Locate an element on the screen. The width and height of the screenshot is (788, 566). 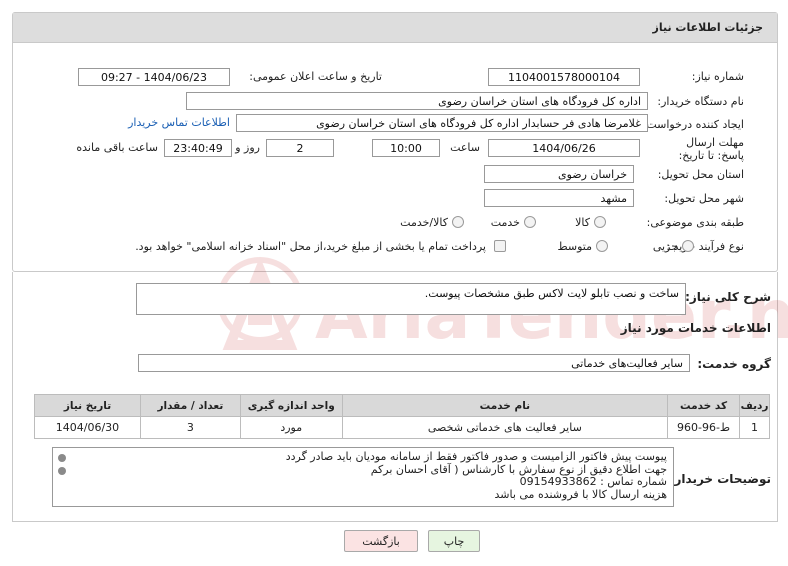
cell-row: 1 is located at coordinates (754, 427).